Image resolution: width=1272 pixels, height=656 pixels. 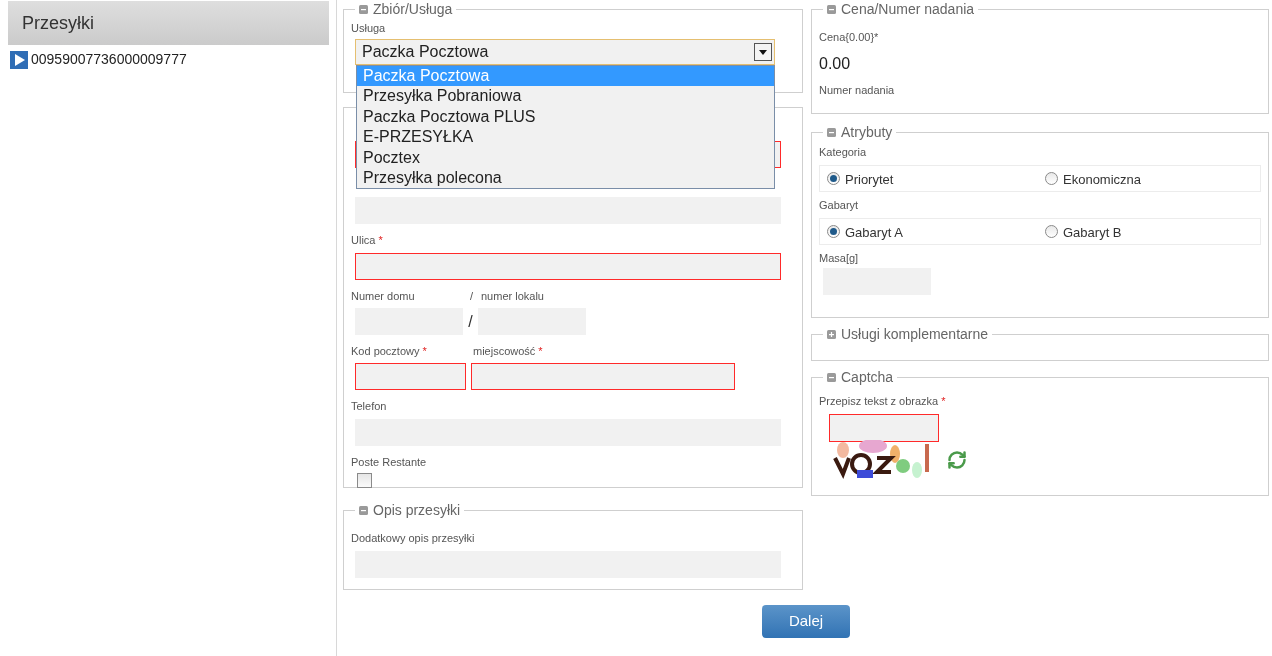 What do you see at coordinates (369, 406) in the screenshot?
I see `field-label: Telefon` at bounding box center [369, 406].